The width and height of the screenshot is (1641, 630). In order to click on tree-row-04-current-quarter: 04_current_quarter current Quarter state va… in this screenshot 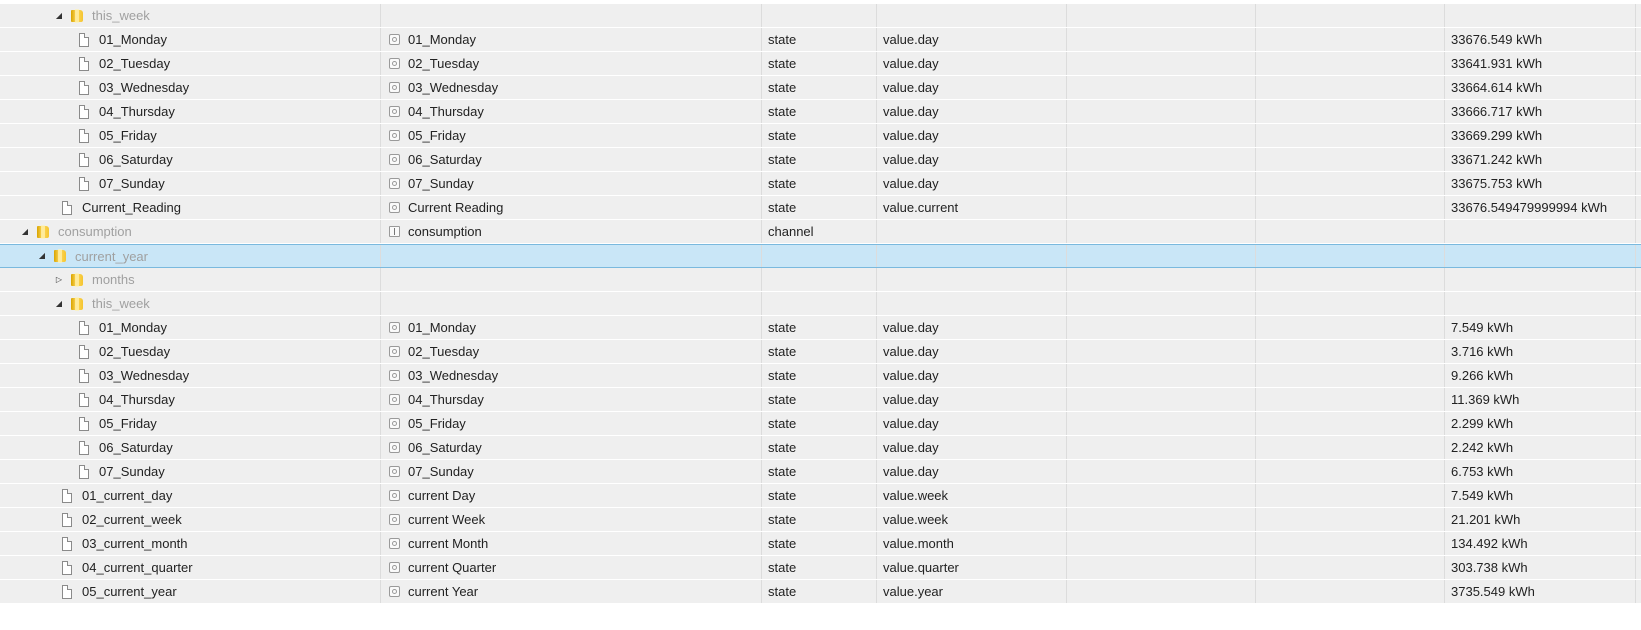, I will do `click(820, 568)`.